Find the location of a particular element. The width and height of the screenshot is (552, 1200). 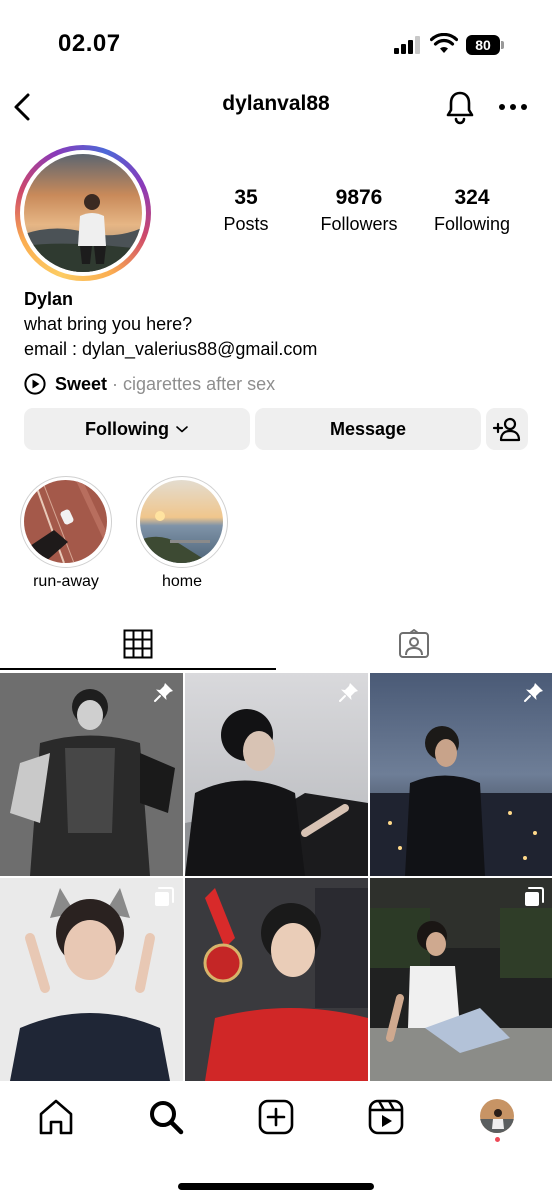

tagged-icon is located at coordinates (414, 643).